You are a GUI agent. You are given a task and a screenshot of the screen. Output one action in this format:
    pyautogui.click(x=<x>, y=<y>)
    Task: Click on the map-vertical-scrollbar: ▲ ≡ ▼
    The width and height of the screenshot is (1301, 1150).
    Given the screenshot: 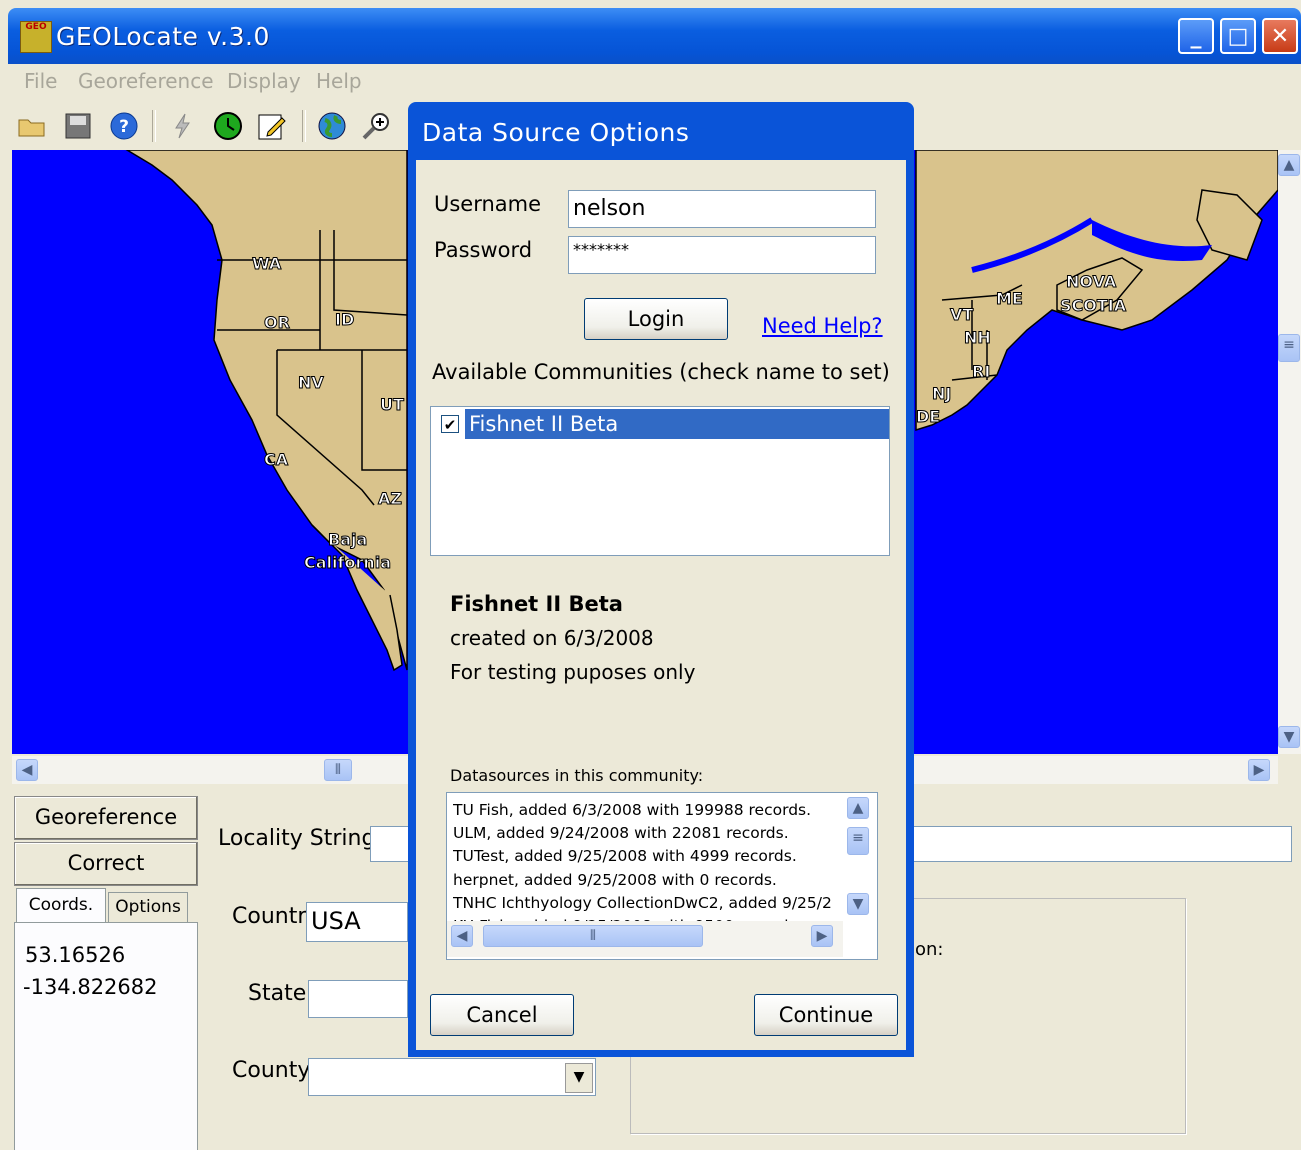 What is the action you would take?
    pyautogui.click(x=1289, y=452)
    